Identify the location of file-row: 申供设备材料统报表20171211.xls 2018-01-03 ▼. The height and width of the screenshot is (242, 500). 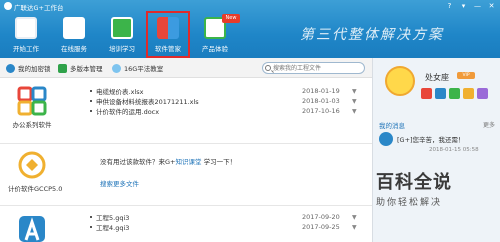
(225, 101).